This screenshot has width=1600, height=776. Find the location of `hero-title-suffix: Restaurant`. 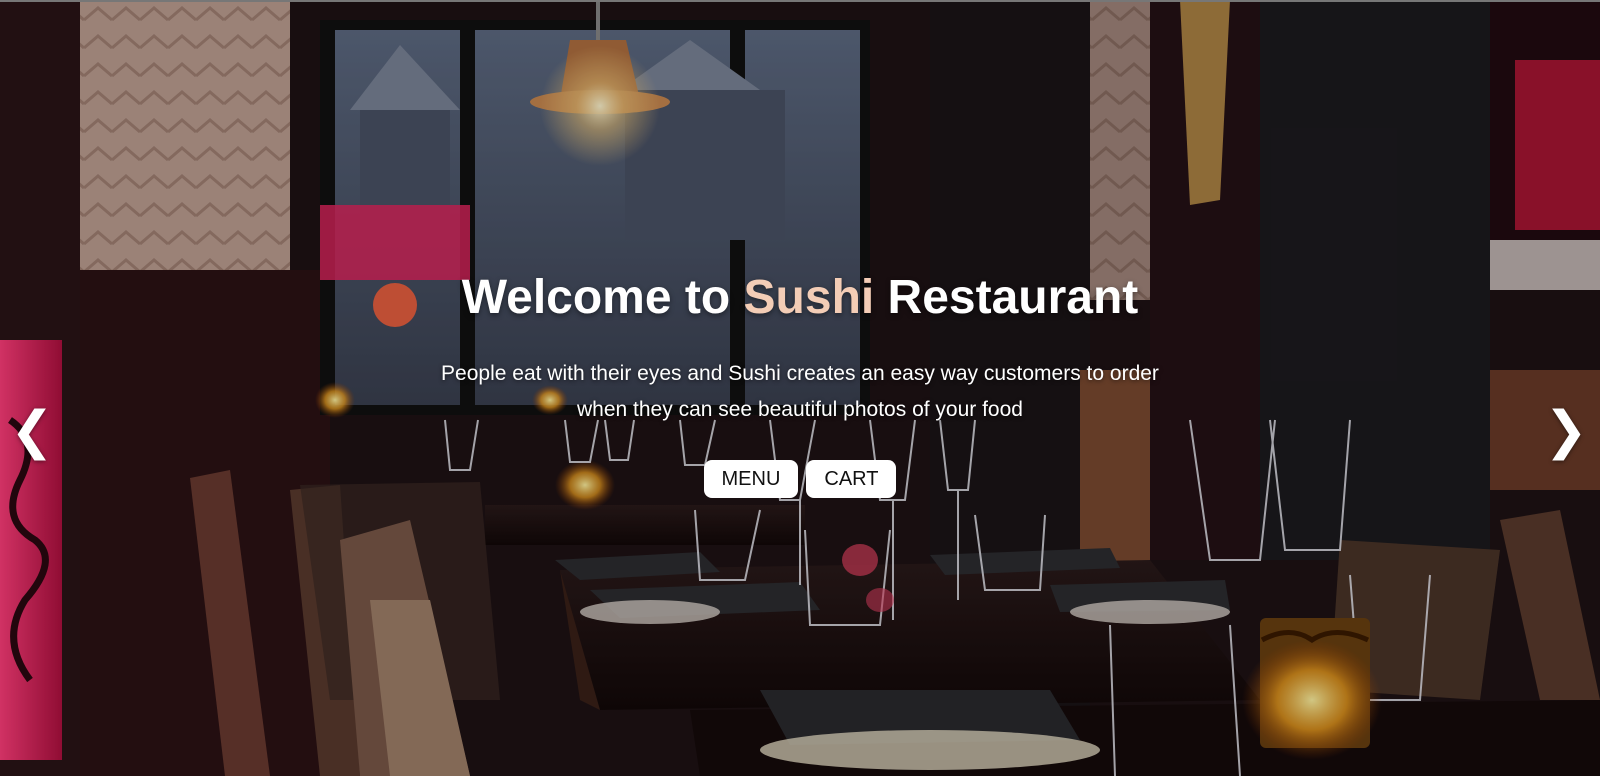

hero-title-suffix: Restaurant is located at coordinates (1006, 297).